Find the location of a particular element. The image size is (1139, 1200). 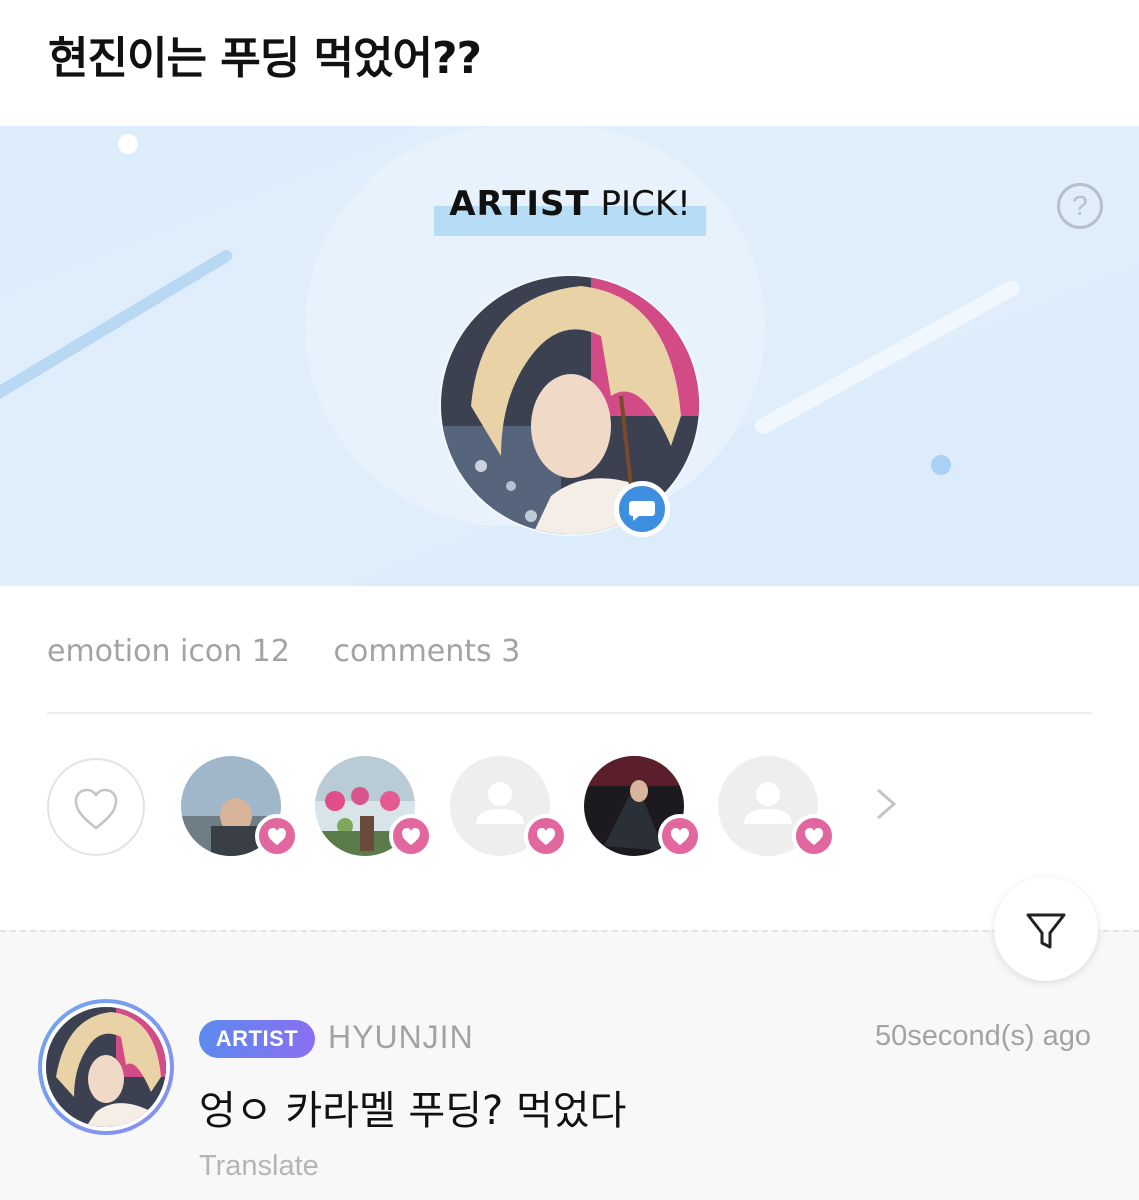

filter-icon is located at coordinates (1046, 931).